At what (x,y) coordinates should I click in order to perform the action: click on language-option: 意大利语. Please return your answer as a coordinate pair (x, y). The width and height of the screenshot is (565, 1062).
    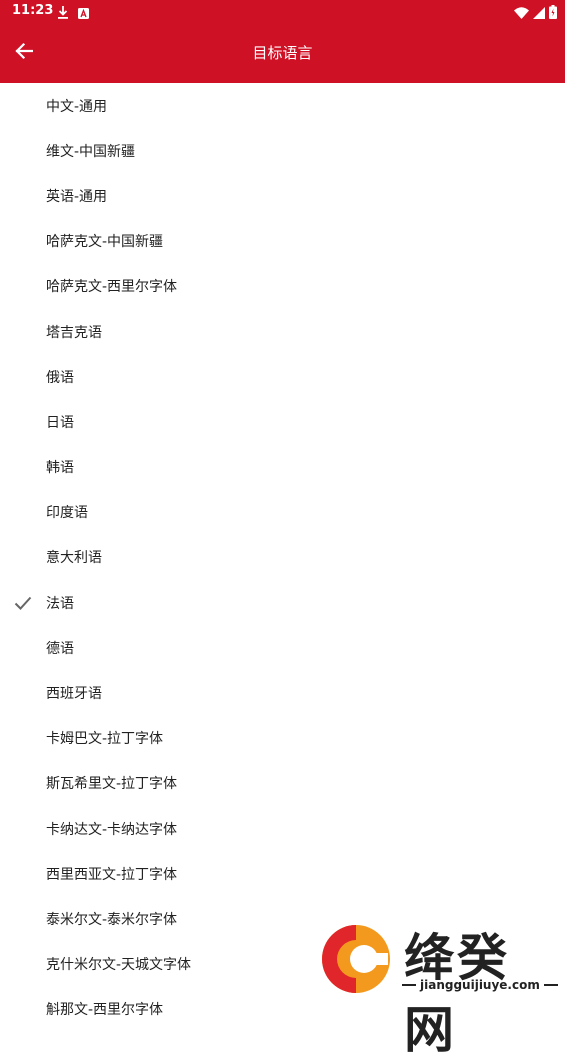
    Looking at the image, I should click on (282, 557).